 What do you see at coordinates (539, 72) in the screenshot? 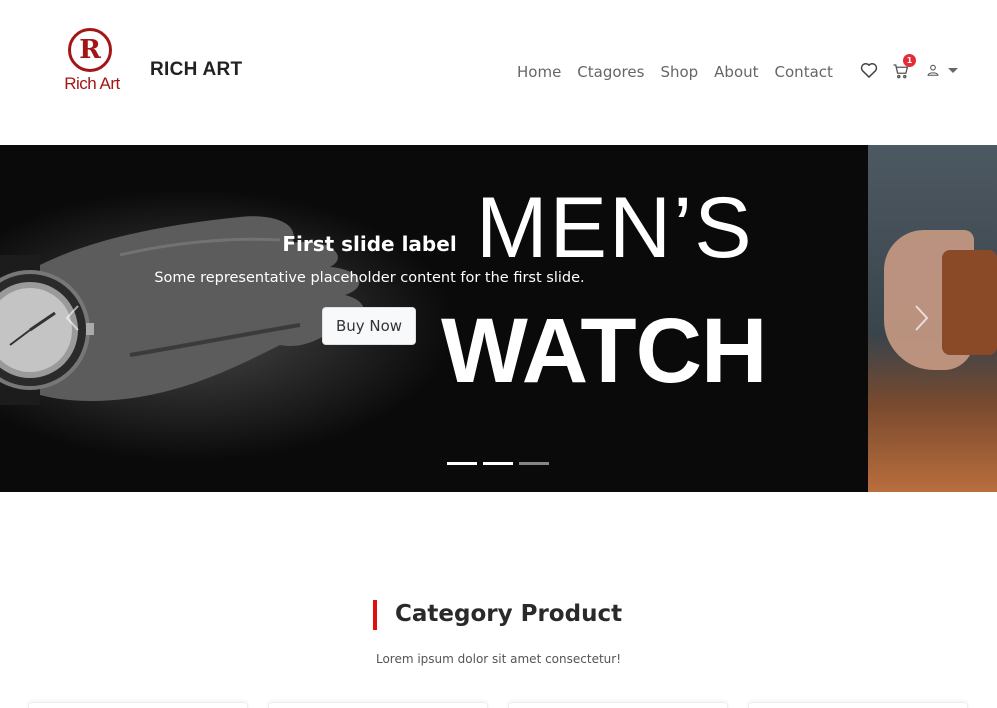
I see `nav-home: Home` at bounding box center [539, 72].